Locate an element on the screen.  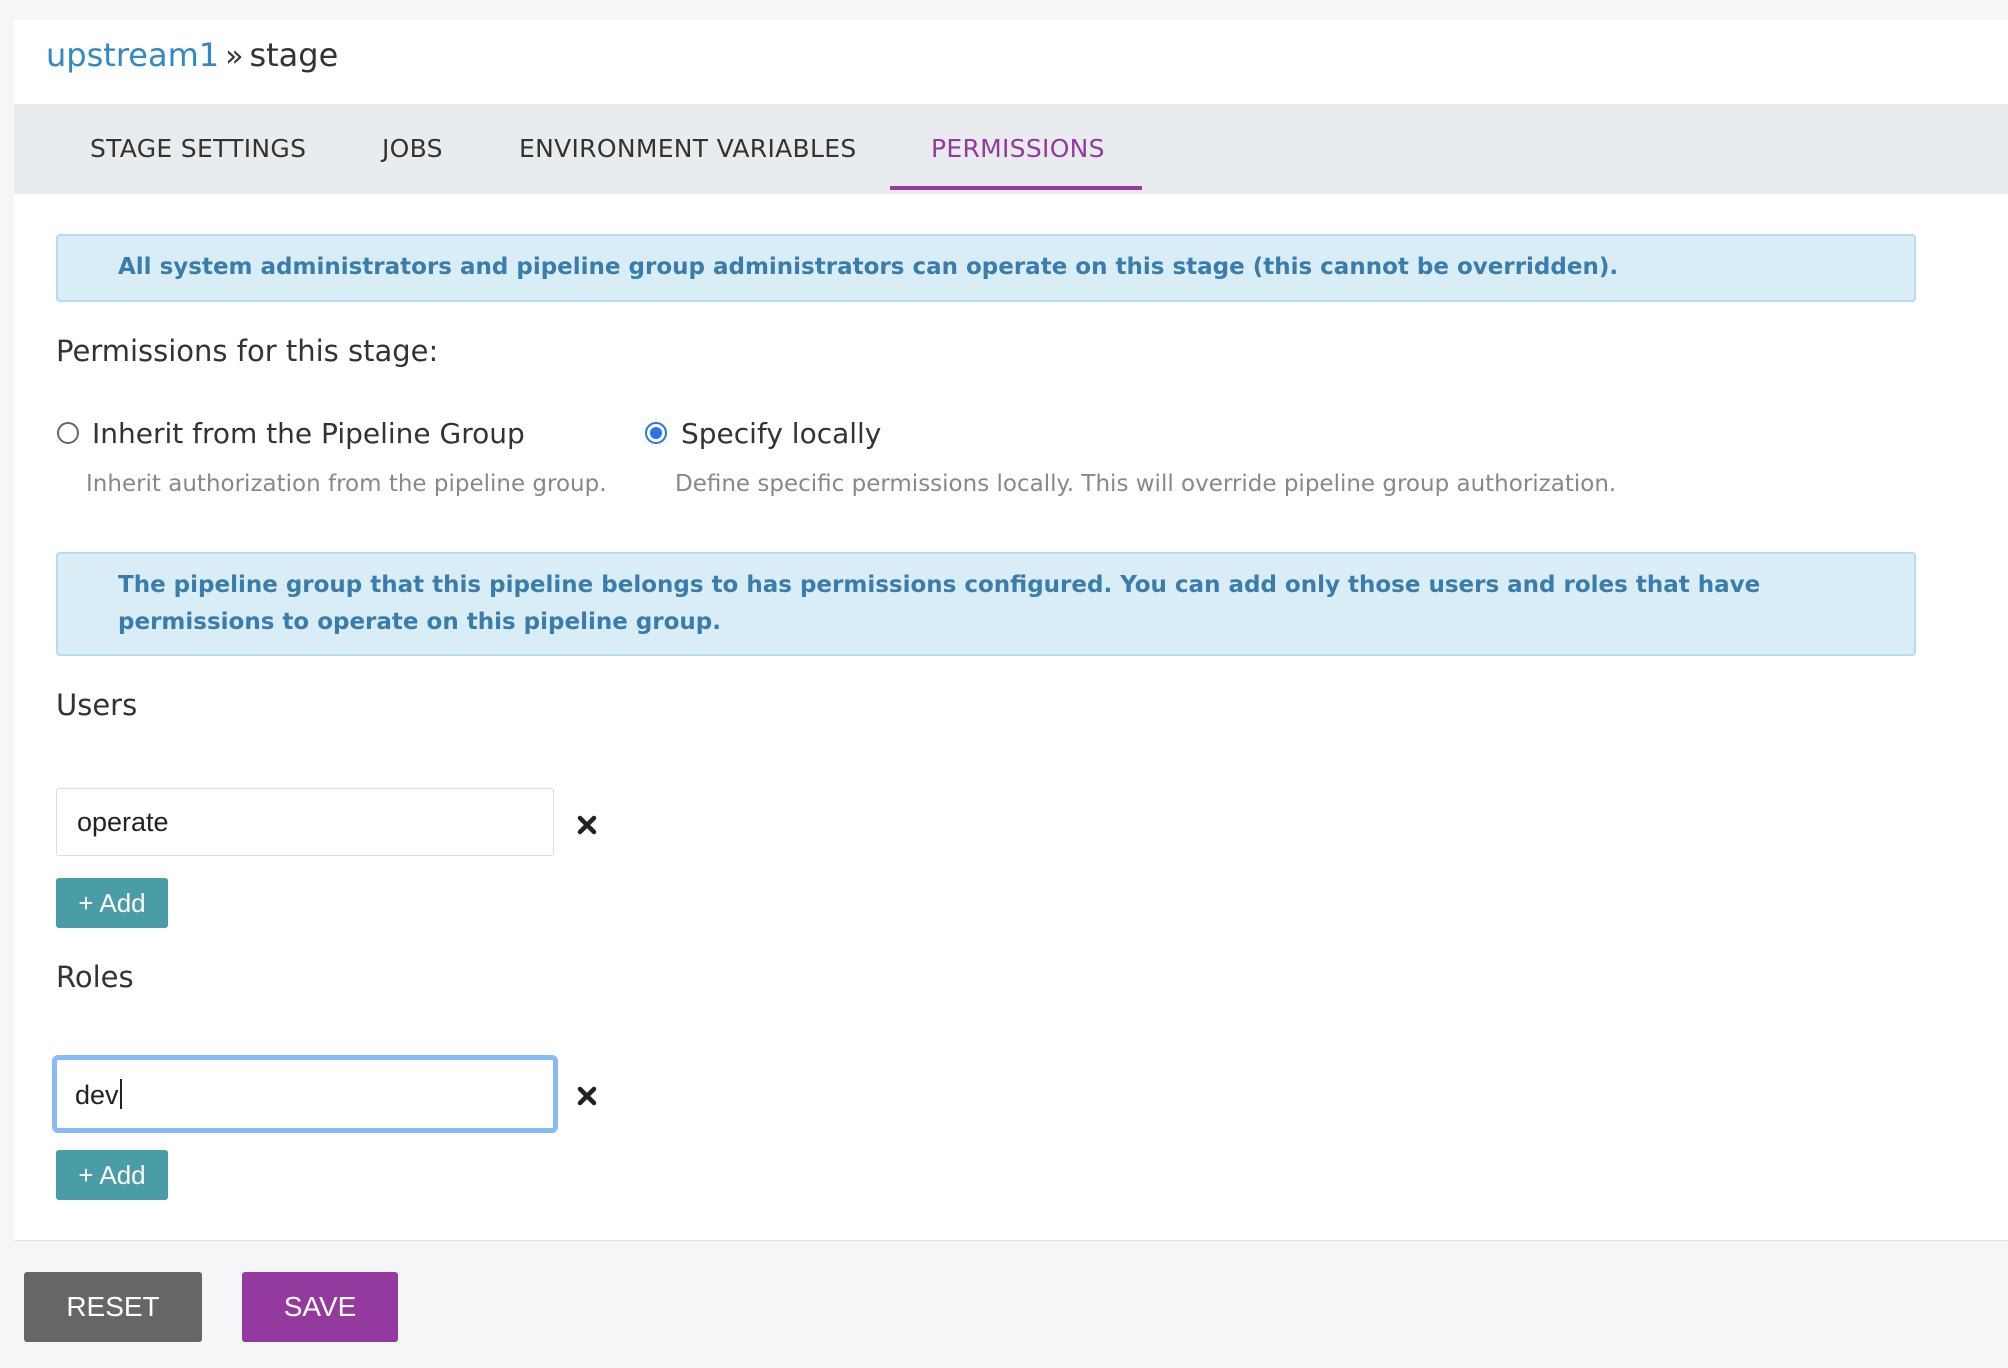
add-user-button: + Add is located at coordinates (112, 903).